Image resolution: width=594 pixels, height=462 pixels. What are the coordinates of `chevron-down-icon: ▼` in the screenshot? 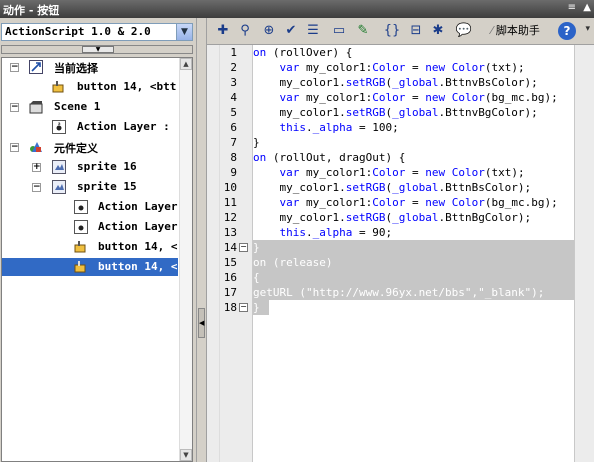 It's located at (184, 32).